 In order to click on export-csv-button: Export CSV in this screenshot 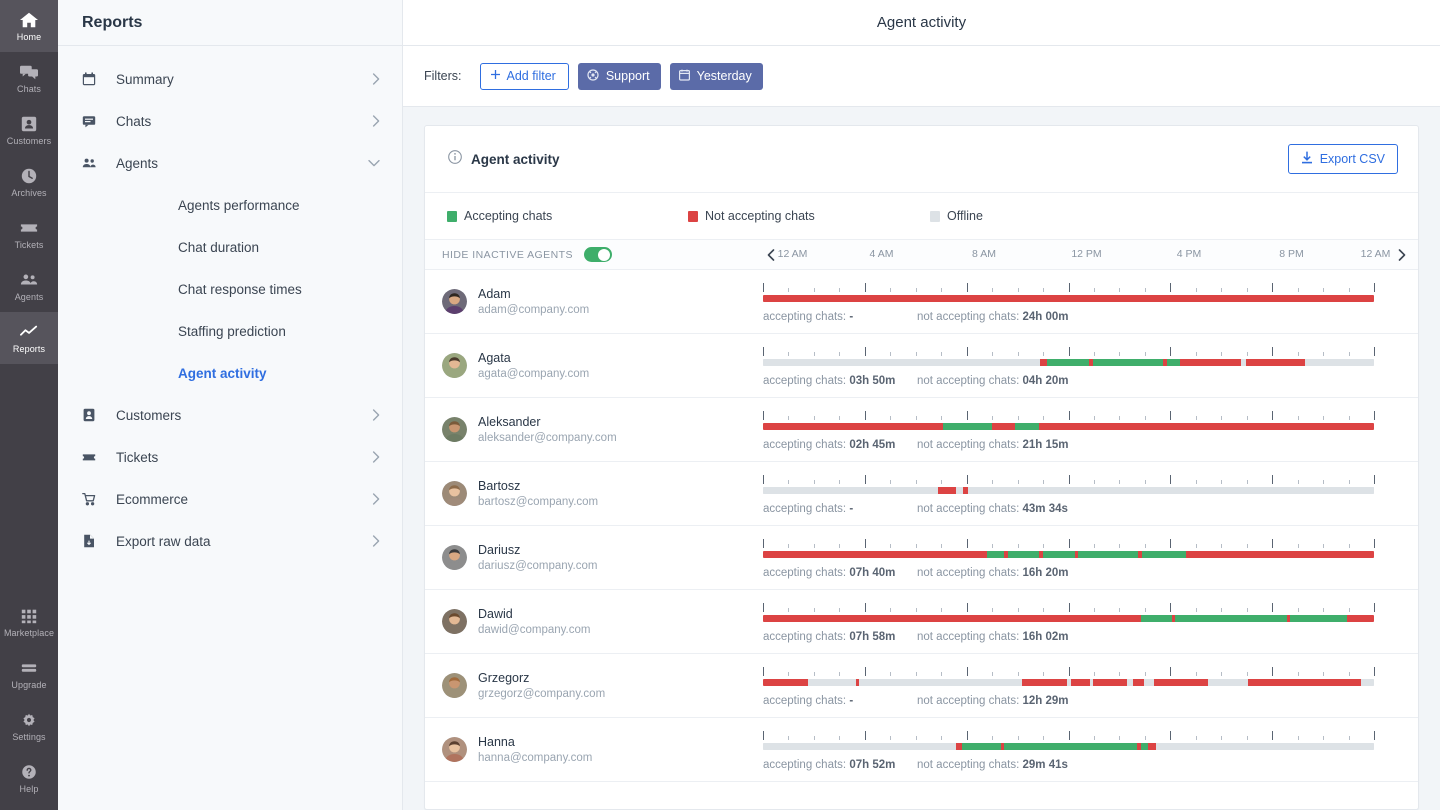, I will do `click(1342, 159)`.